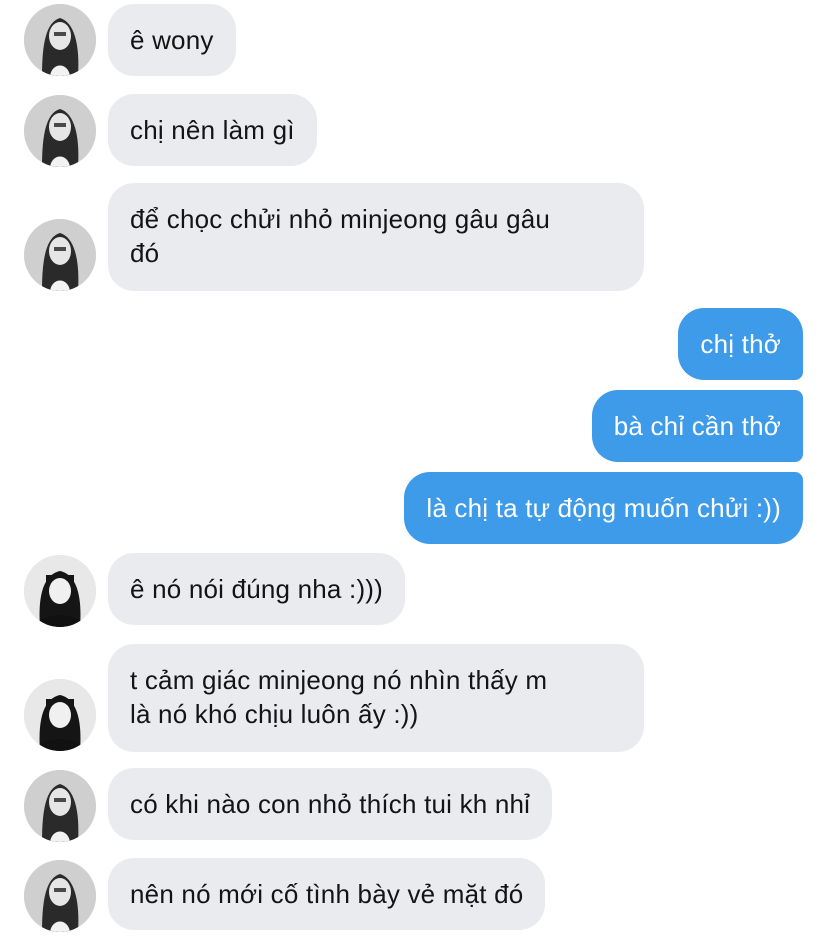 The height and width of the screenshot is (939, 828). Describe the element at coordinates (274, 714) in the screenshot. I see `message-text-line: là nó khó chịu luôn ấy :))` at that location.